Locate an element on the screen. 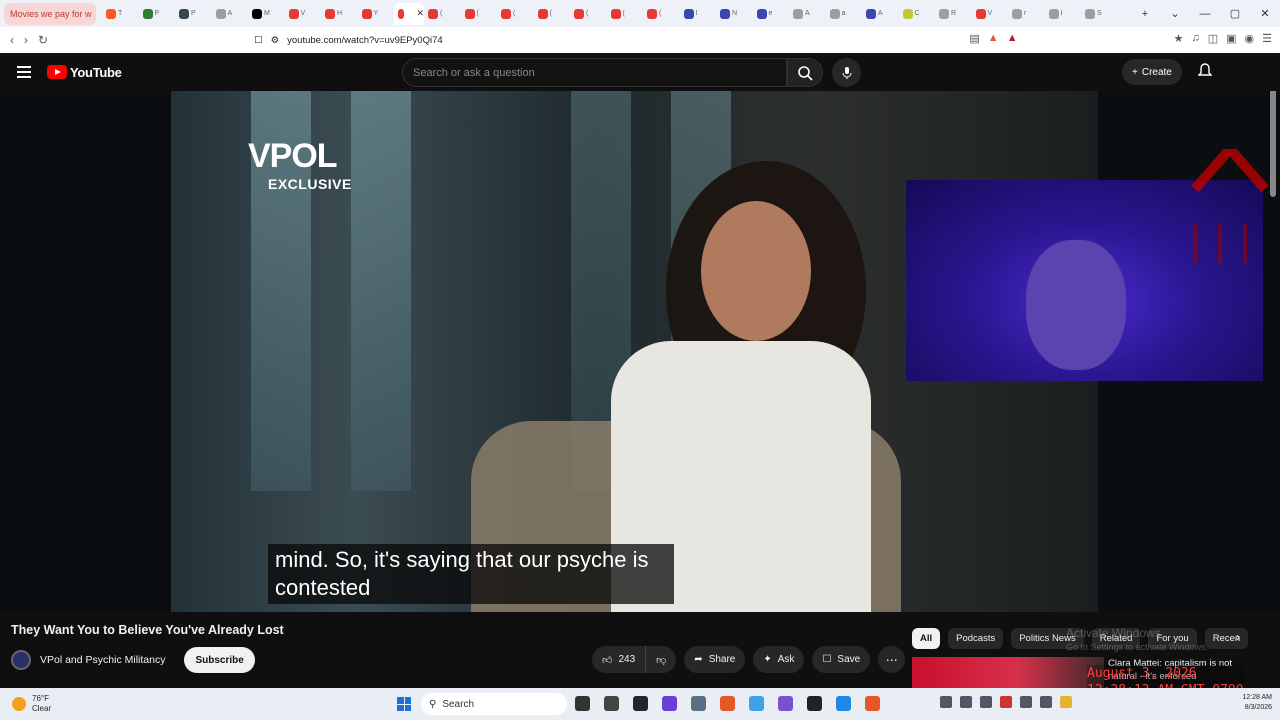 The width and height of the screenshot is (1280, 720). browser-tab: r is located at coordinates (1026, 14).